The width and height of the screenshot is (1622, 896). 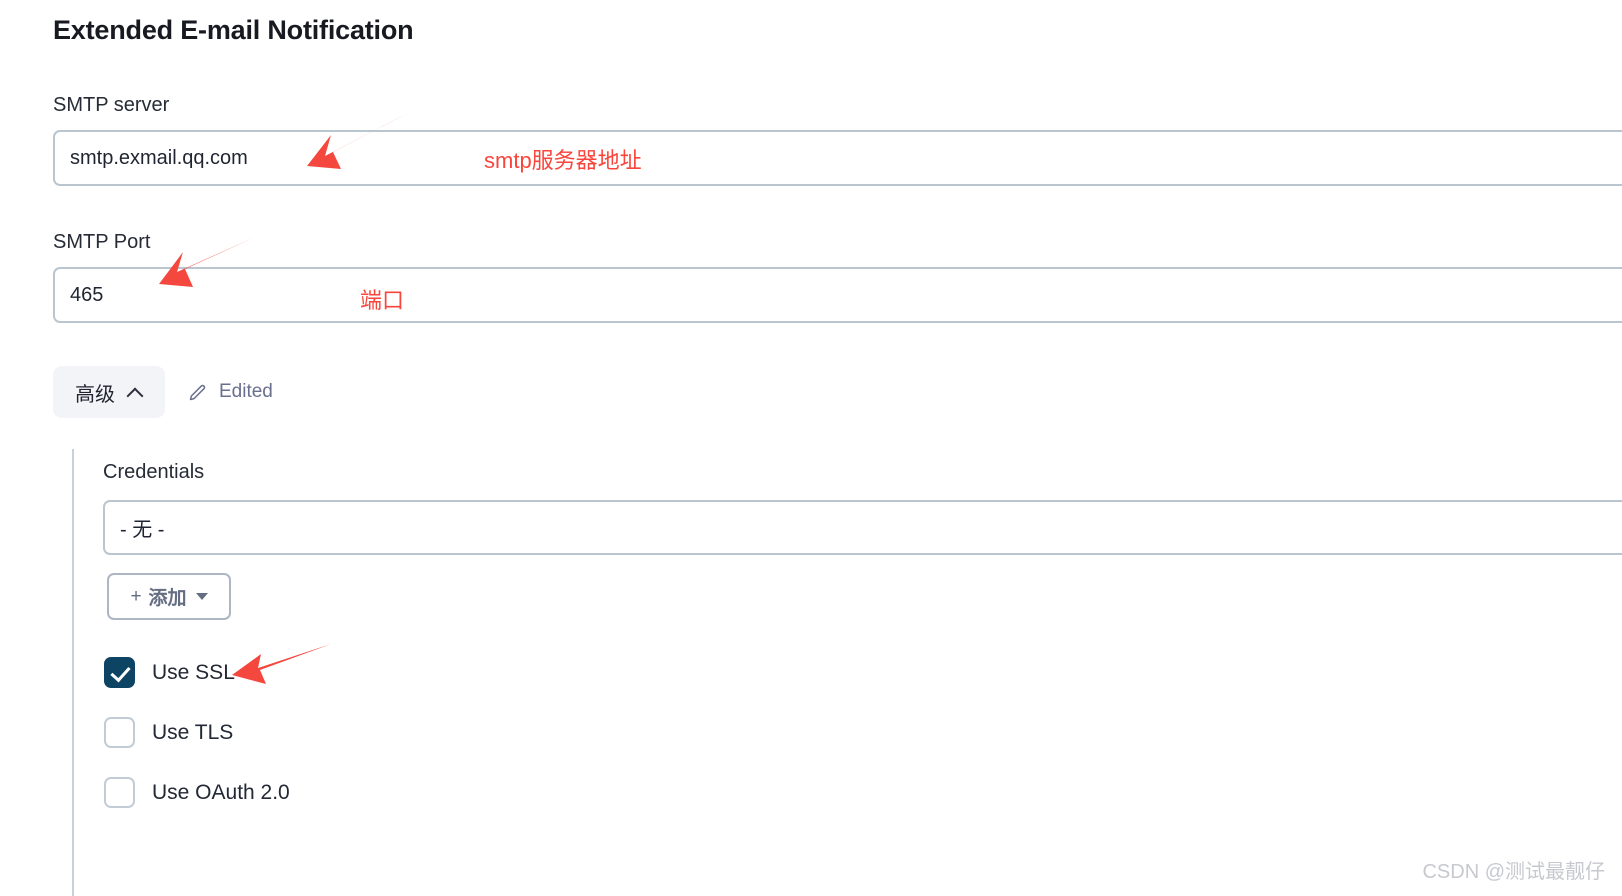 I want to click on advanced-toggle-button: 高级, so click(x=109, y=392).